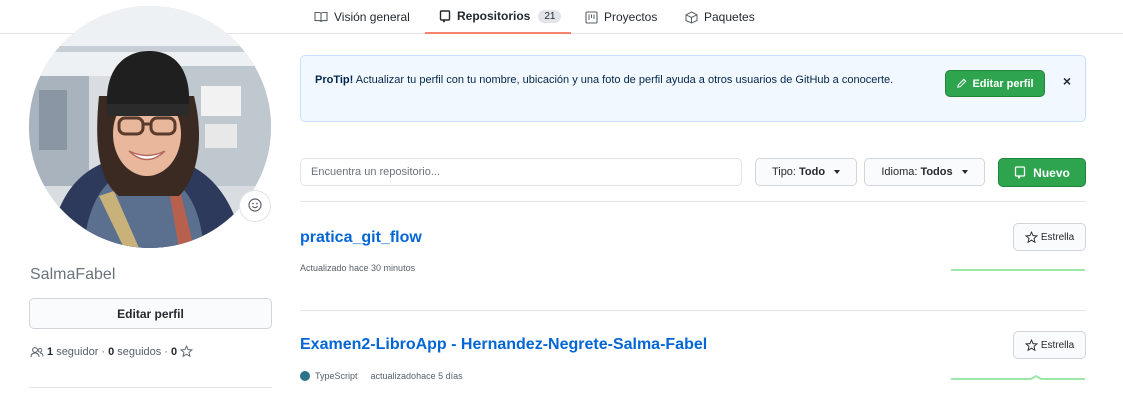 The height and width of the screenshot is (407, 1123). What do you see at coordinates (494, 16) in the screenshot?
I see `tab-repositories-label: Repositorios` at bounding box center [494, 16].